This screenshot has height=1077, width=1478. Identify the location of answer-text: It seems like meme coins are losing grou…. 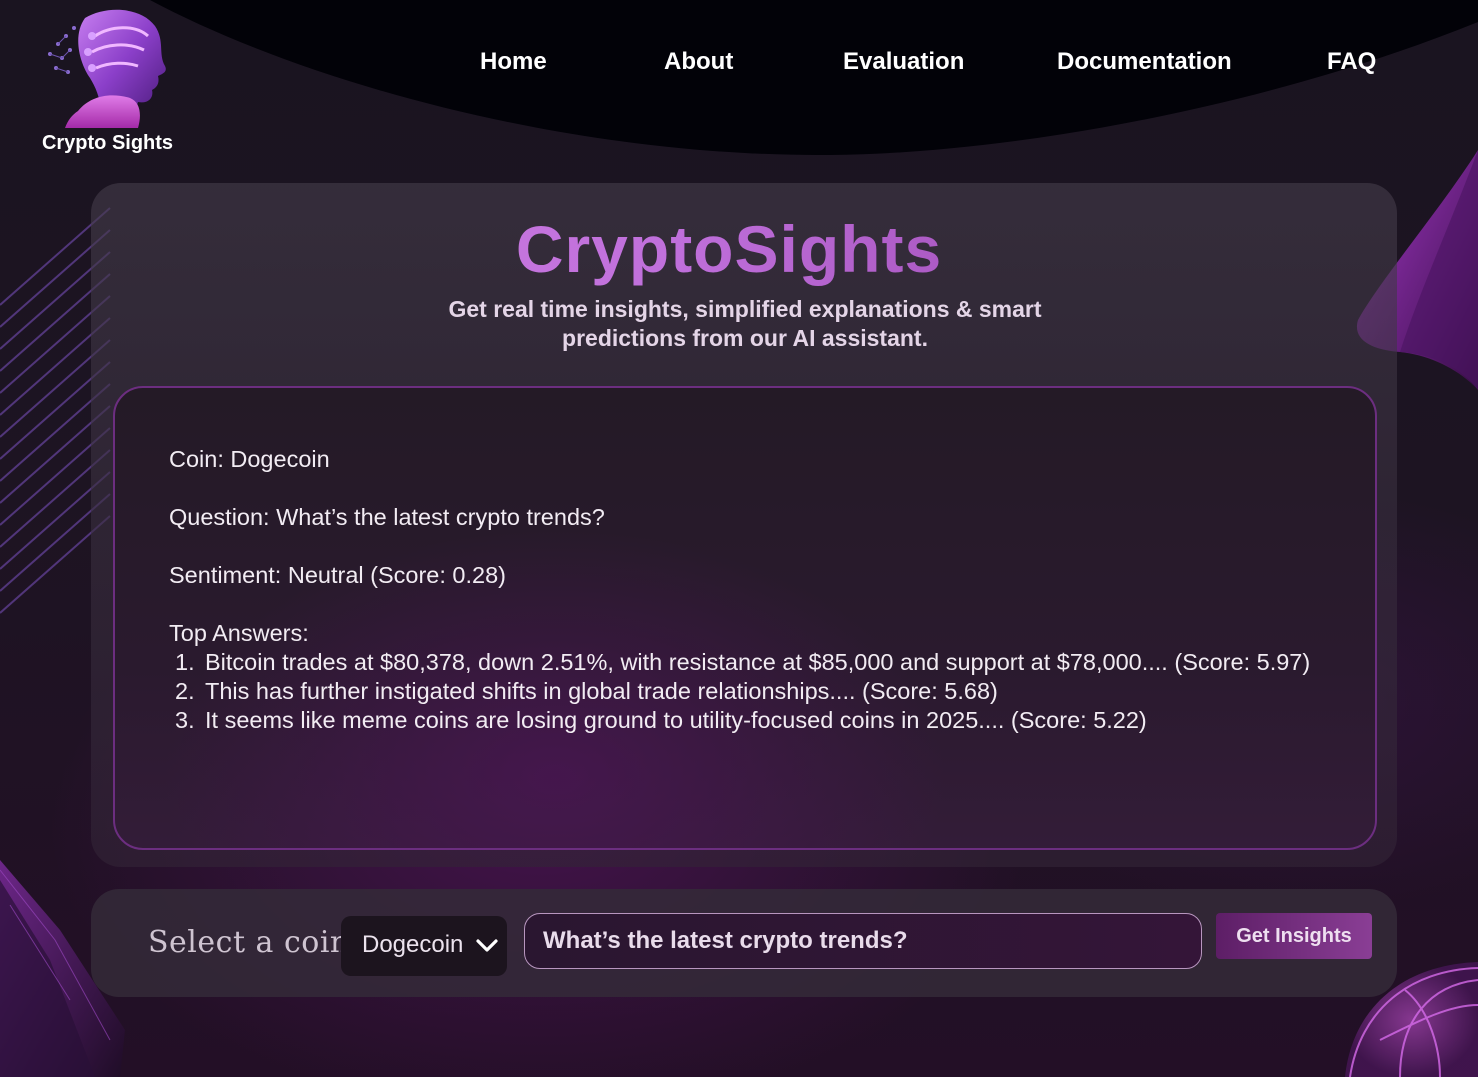
(676, 720).